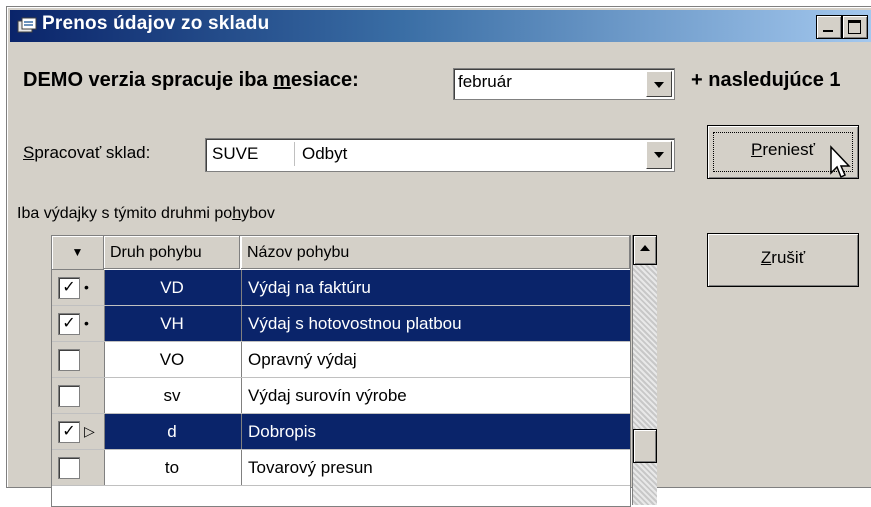  I want to click on warehouse-code: SUVE, so click(235, 153).